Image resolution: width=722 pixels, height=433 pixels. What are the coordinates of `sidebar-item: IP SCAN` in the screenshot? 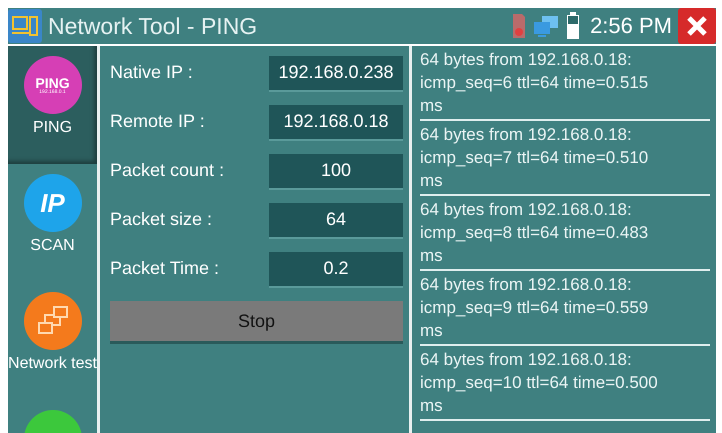 It's located at (52, 223).